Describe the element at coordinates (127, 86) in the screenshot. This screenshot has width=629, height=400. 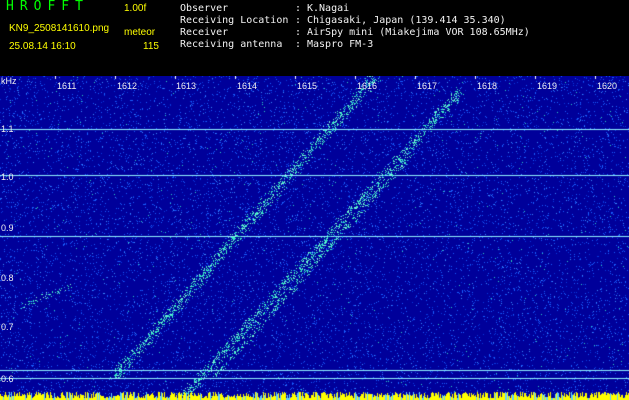
I see `time-tick-1612: 1612` at that location.